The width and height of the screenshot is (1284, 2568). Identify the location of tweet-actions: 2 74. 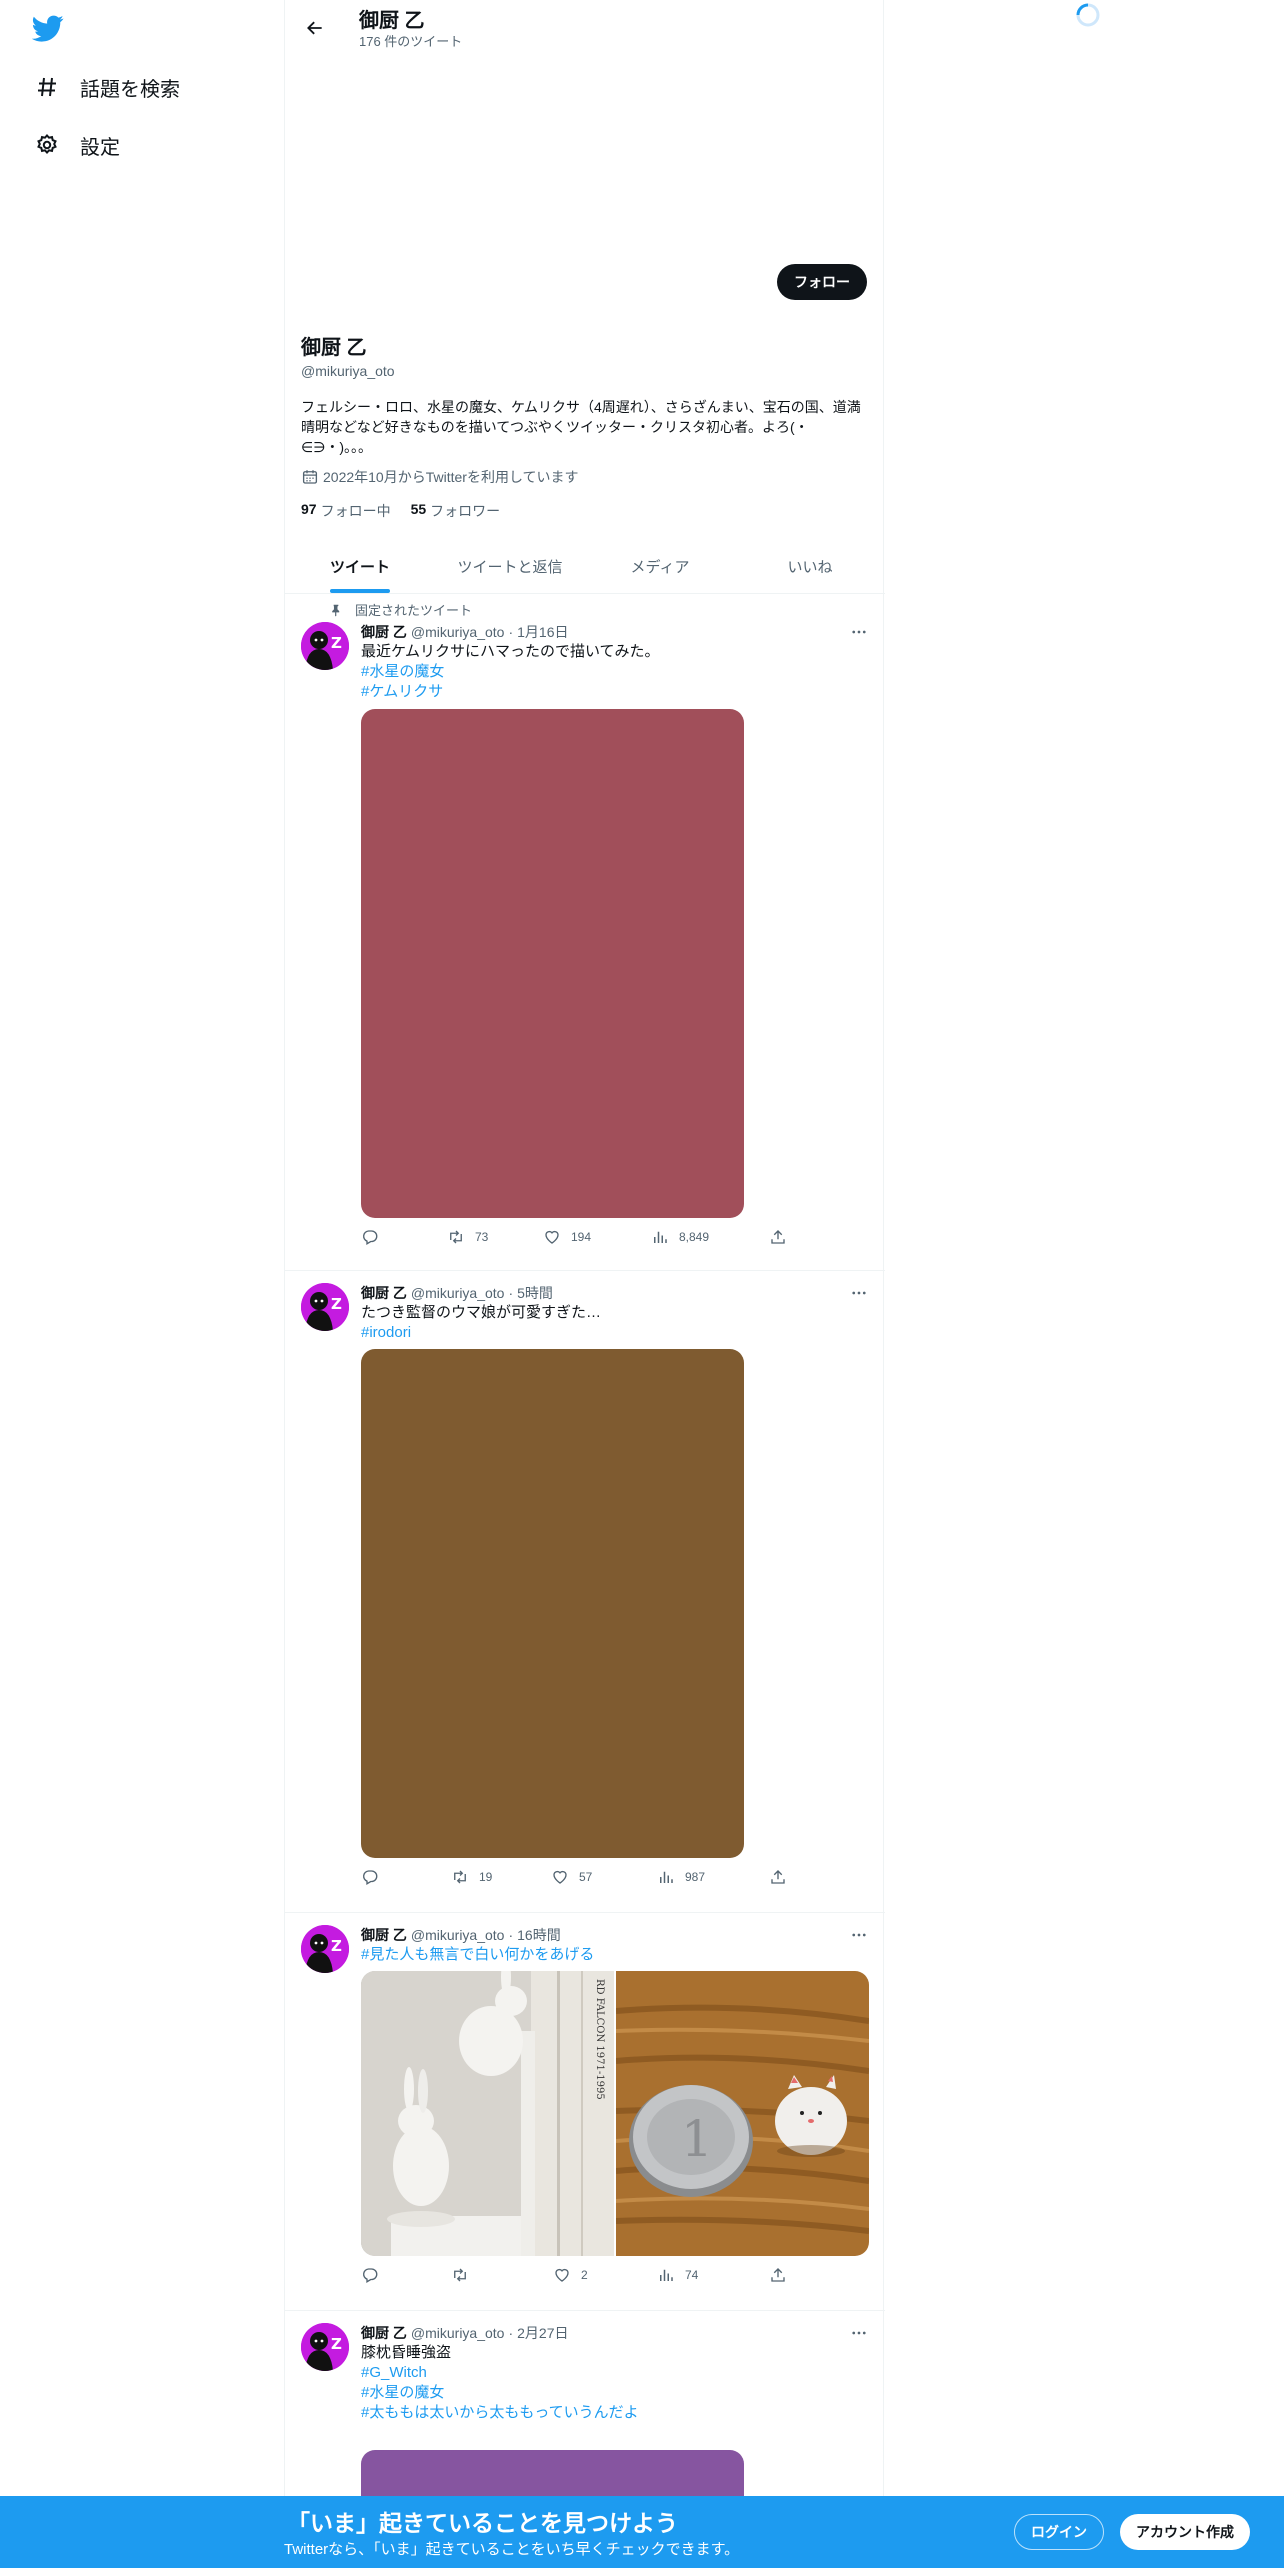
(576, 2276).